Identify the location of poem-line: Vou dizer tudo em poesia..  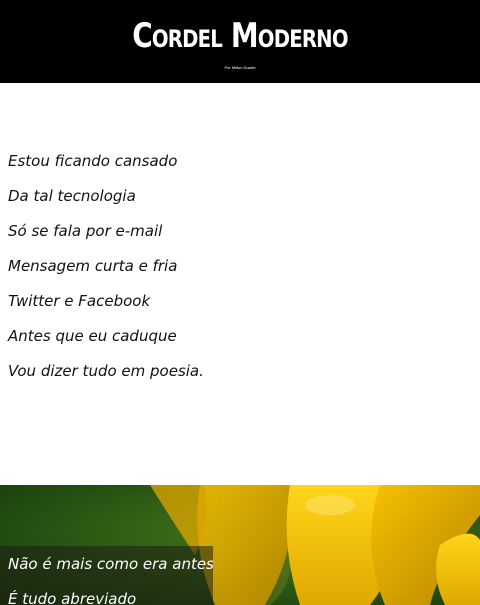
(106, 371).